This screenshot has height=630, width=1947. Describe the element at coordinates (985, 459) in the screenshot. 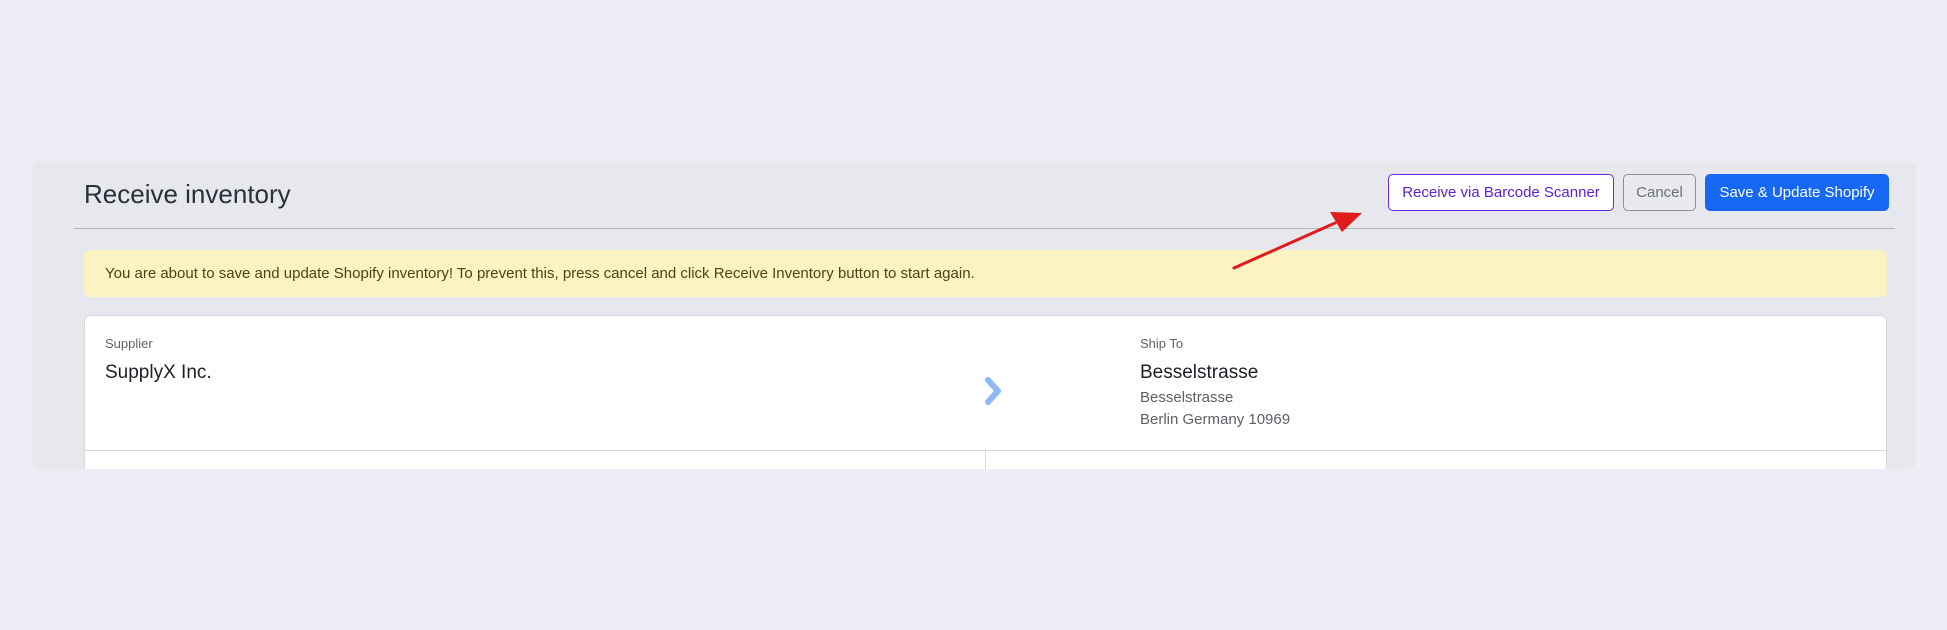

I see `card-column-divider` at that location.